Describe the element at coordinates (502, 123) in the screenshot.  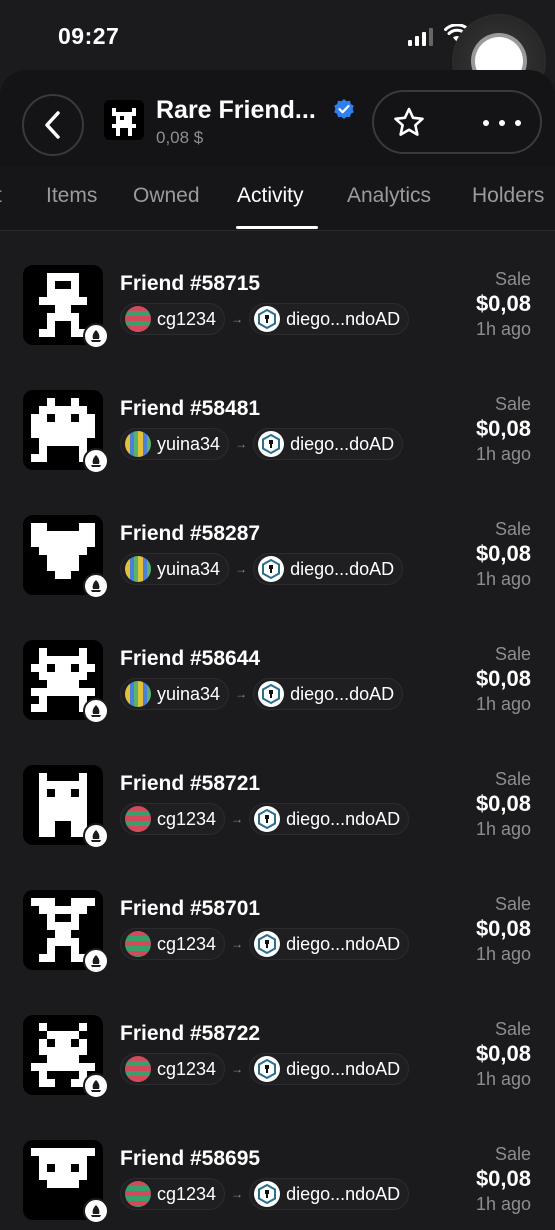
I see `more-icon` at that location.